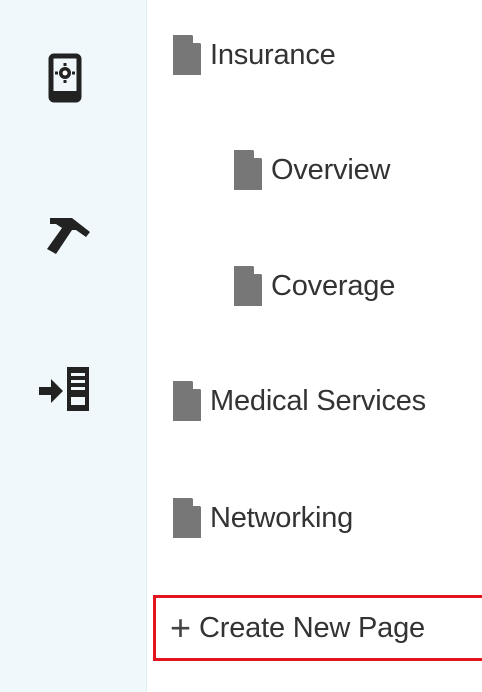  What do you see at coordinates (181, 627) in the screenshot?
I see `plus-icon: +` at bounding box center [181, 627].